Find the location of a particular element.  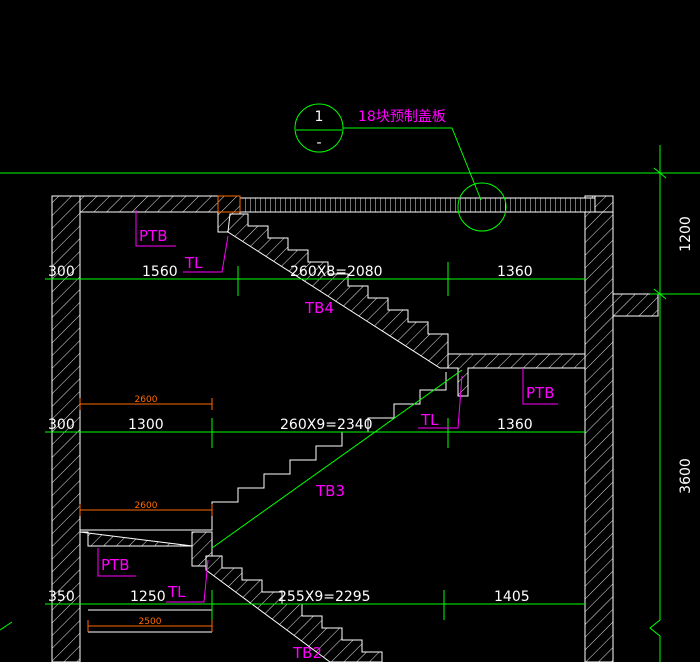

label-tl-mid: TL is located at coordinates (429, 420).